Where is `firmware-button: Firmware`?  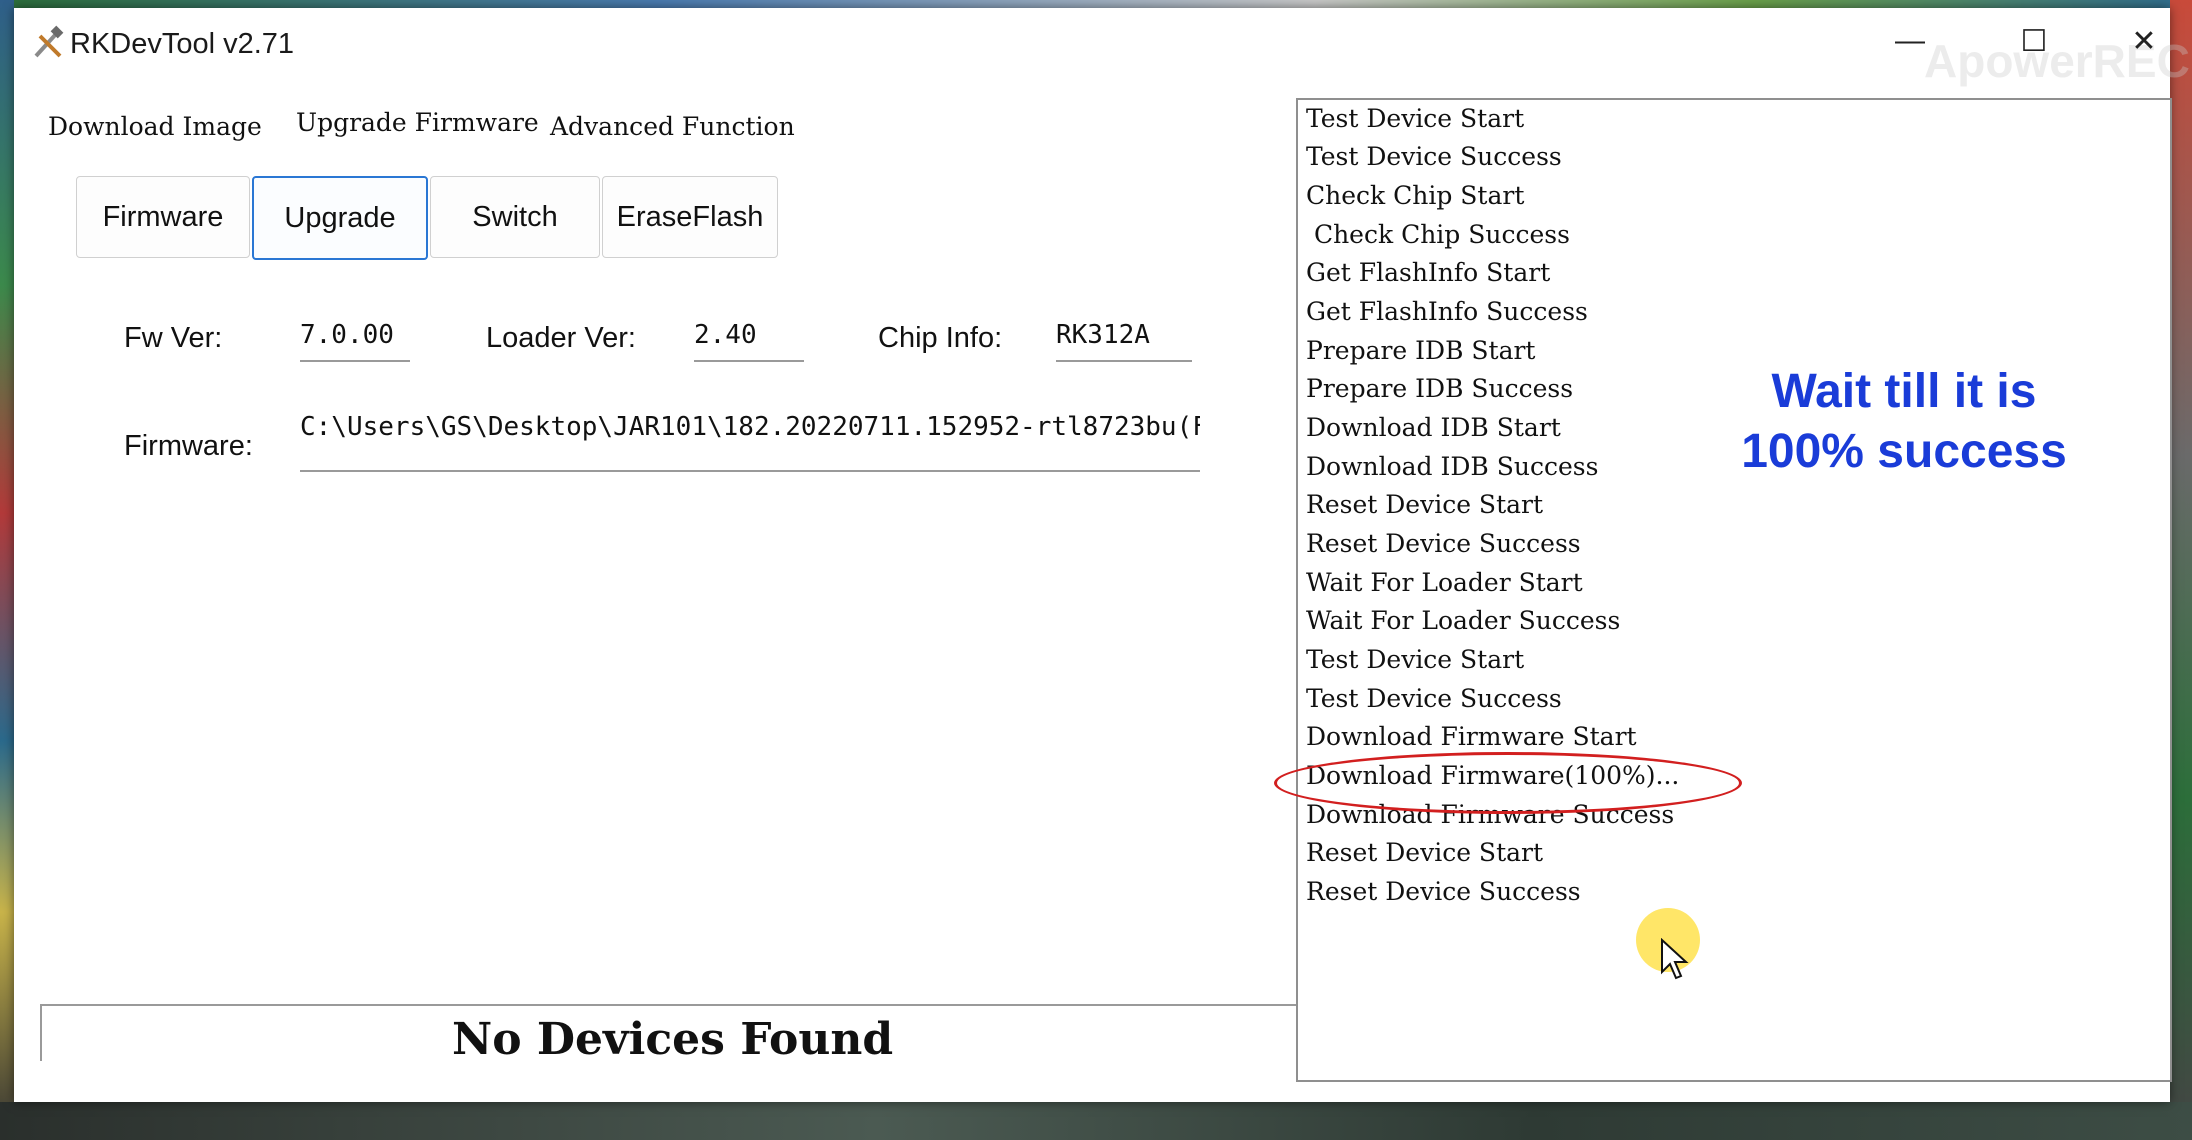
firmware-button: Firmware is located at coordinates (163, 217).